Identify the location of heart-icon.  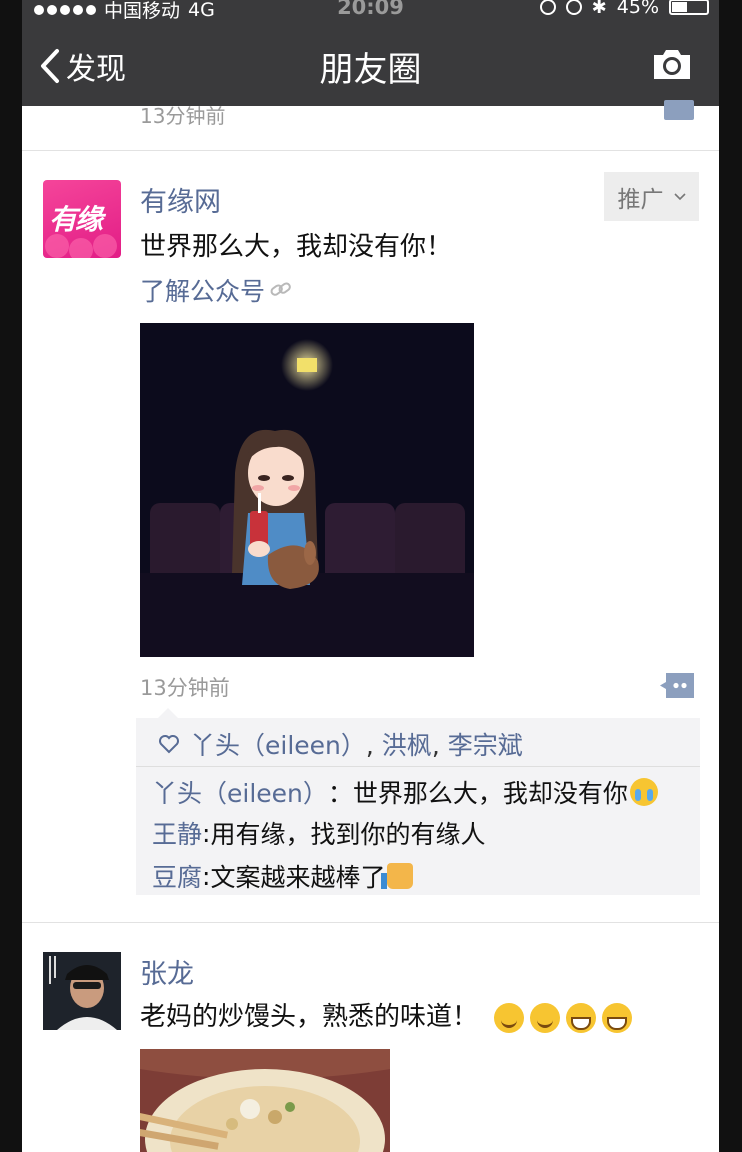
(169, 744).